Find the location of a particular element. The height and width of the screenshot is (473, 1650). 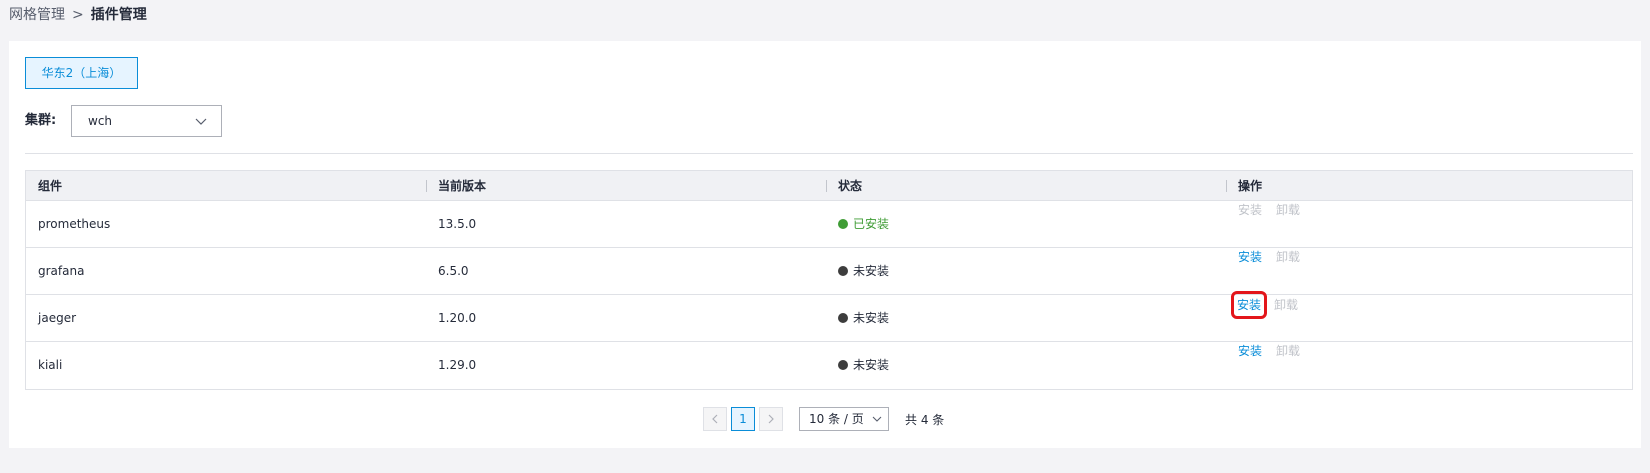

pagination: 1 10 条 / 页 共 4 条 is located at coordinates (823, 419).